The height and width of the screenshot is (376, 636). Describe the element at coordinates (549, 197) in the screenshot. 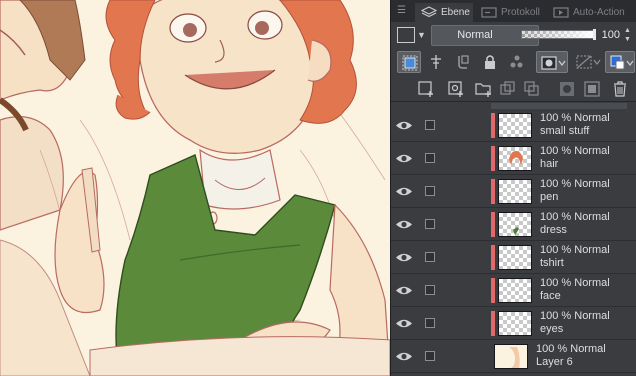

I see `layer-name: pen` at that location.